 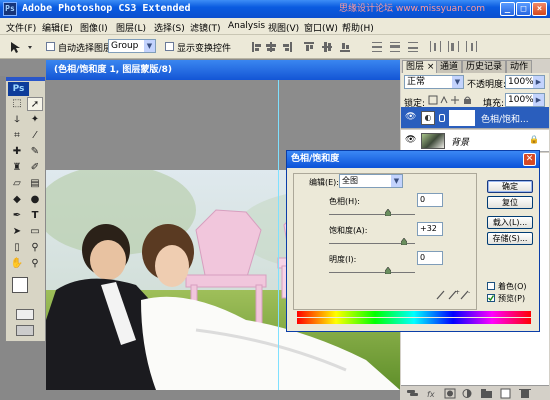 What do you see at coordinates (430, 200) in the screenshot?
I see `hue-input: 0` at bounding box center [430, 200].